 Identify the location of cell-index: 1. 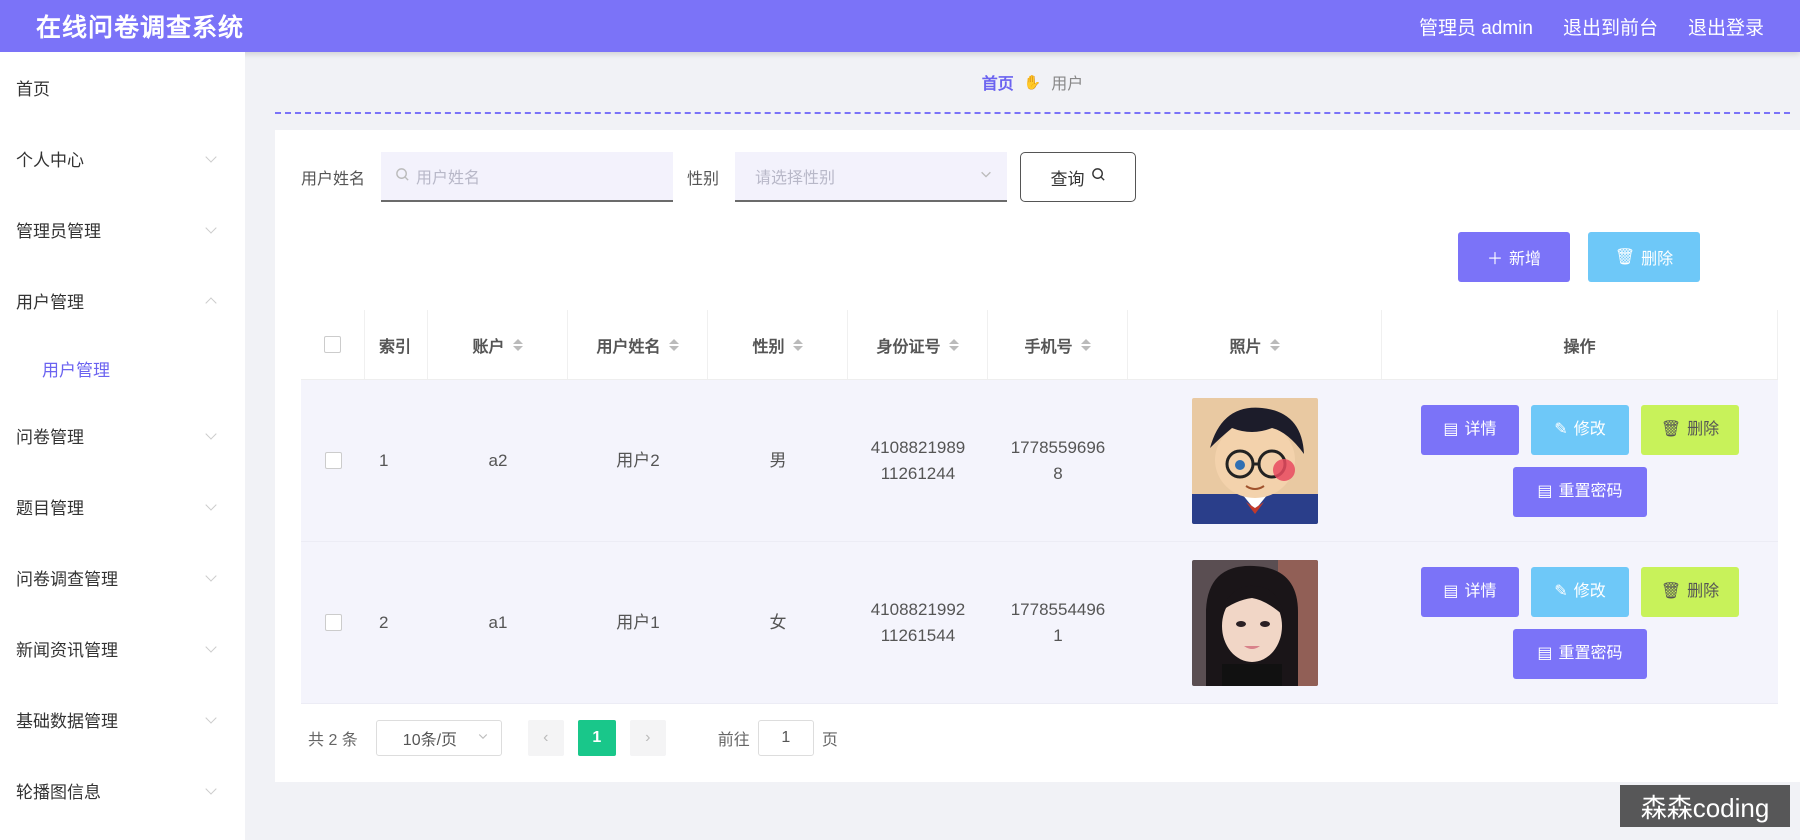
(384, 460).